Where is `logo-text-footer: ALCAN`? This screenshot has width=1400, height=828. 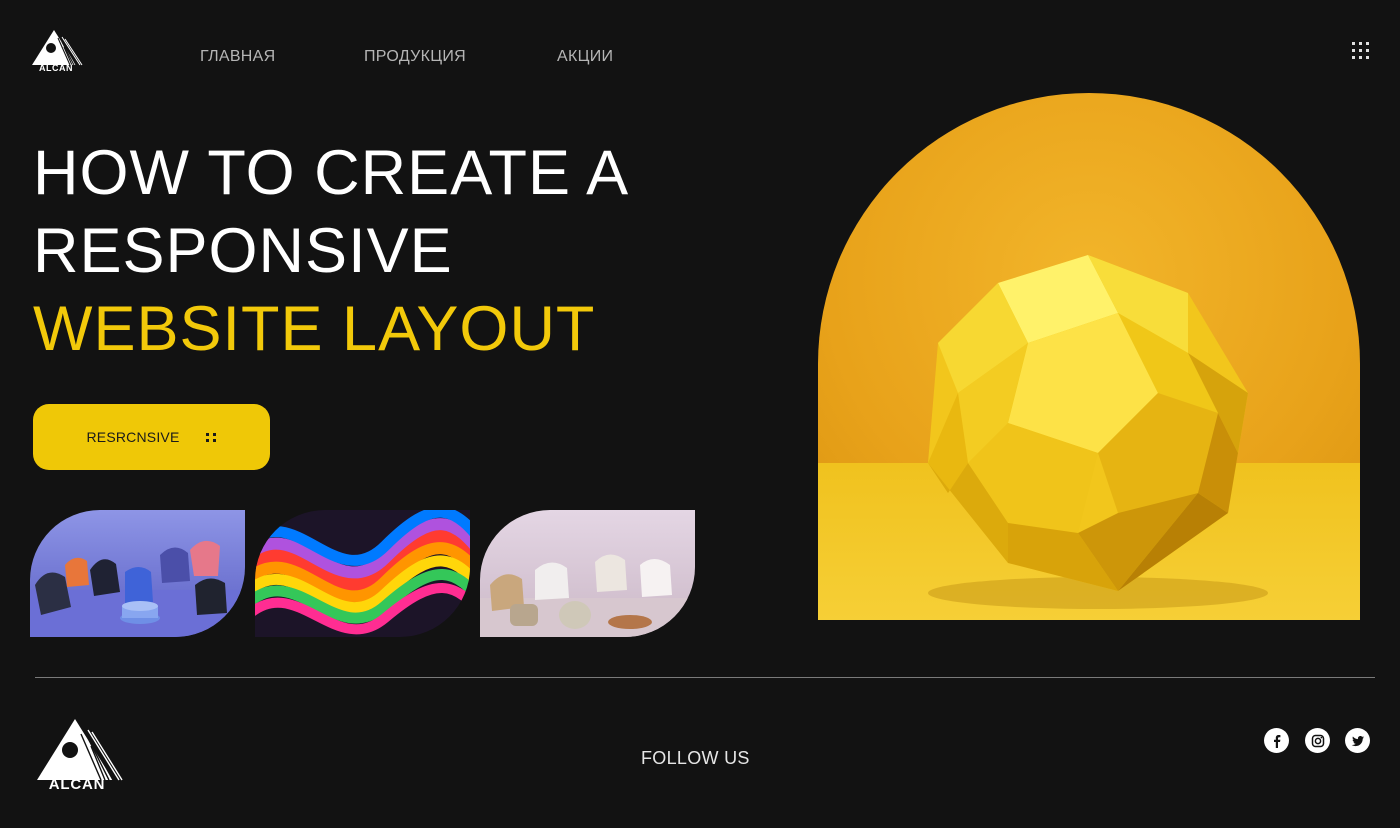 logo-text-footer: ALCAN is located at coordinates (77, 783).